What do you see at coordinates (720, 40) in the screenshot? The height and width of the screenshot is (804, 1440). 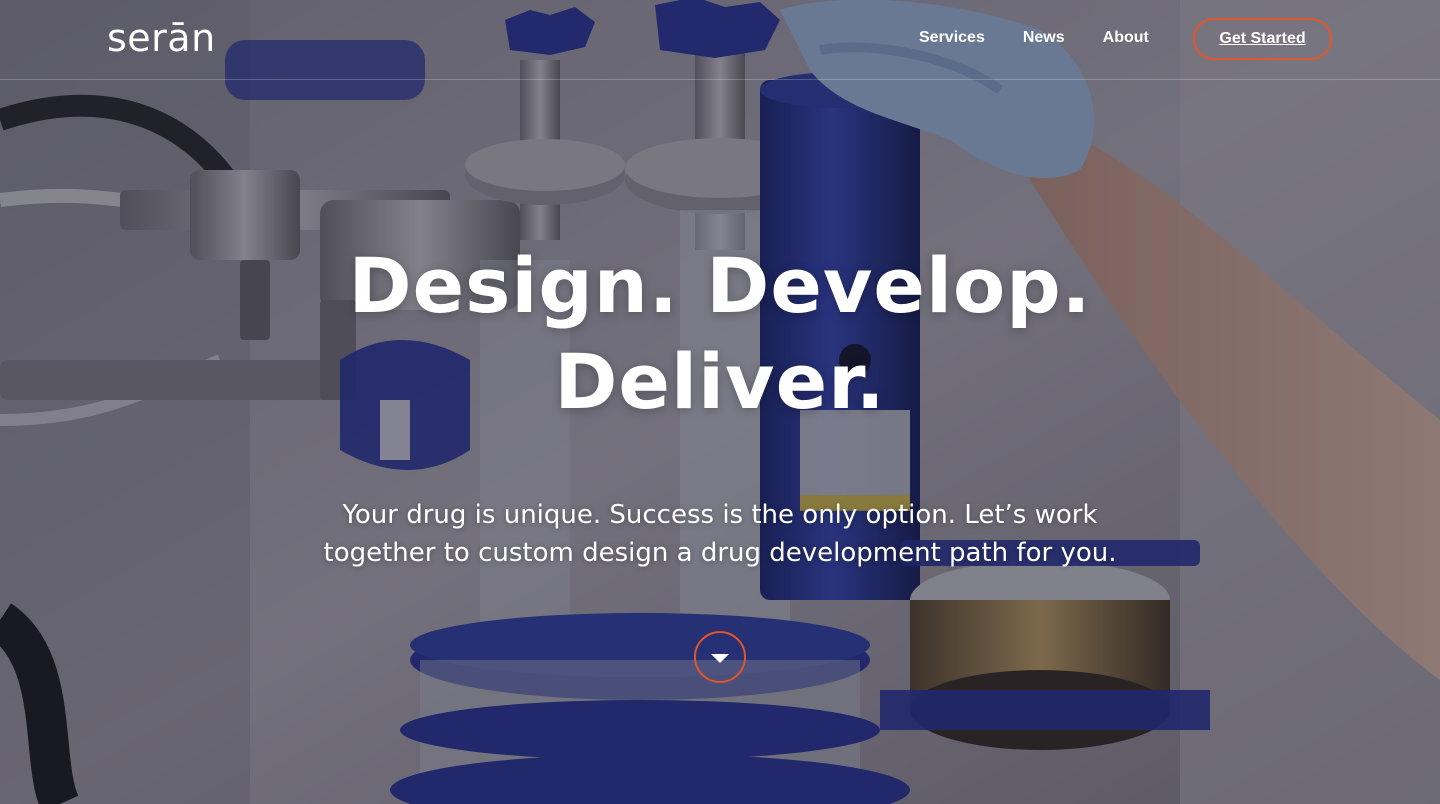 I see `site-header: serān Services News About Get Started` at bounding box center [720, 40].